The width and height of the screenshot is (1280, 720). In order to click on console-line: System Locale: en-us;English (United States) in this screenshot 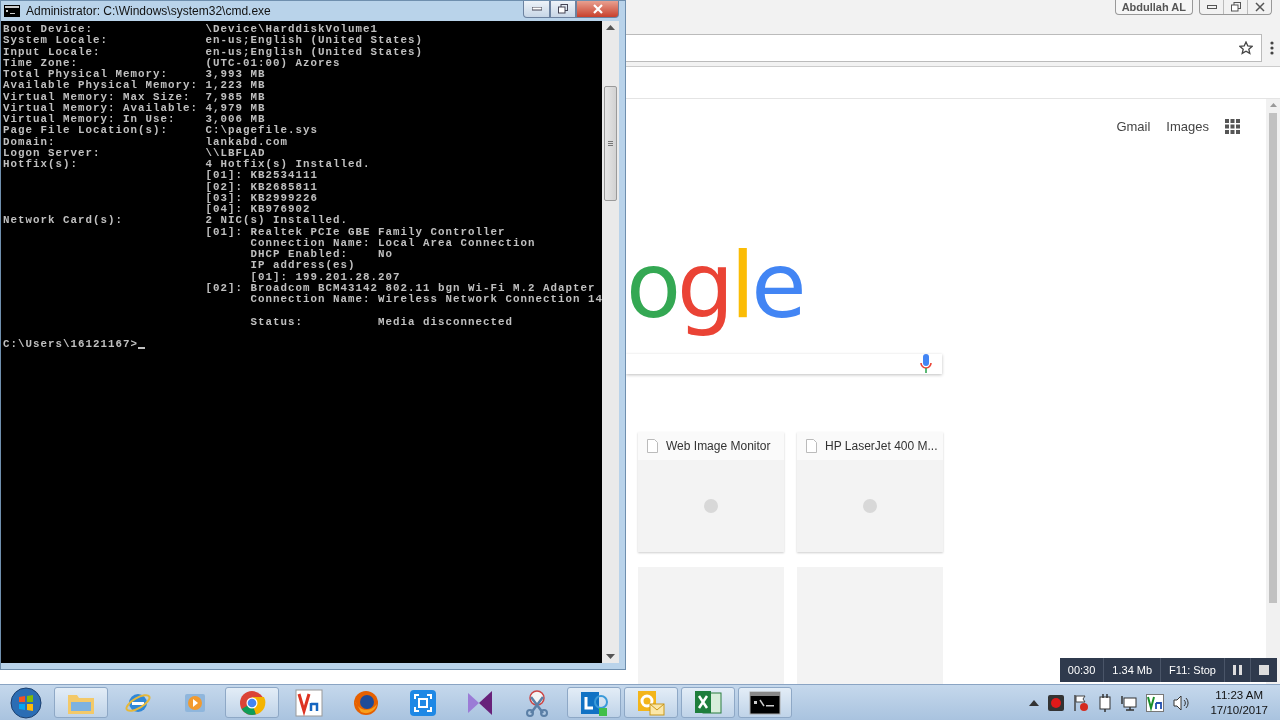, I will do `click(213, 41)`.